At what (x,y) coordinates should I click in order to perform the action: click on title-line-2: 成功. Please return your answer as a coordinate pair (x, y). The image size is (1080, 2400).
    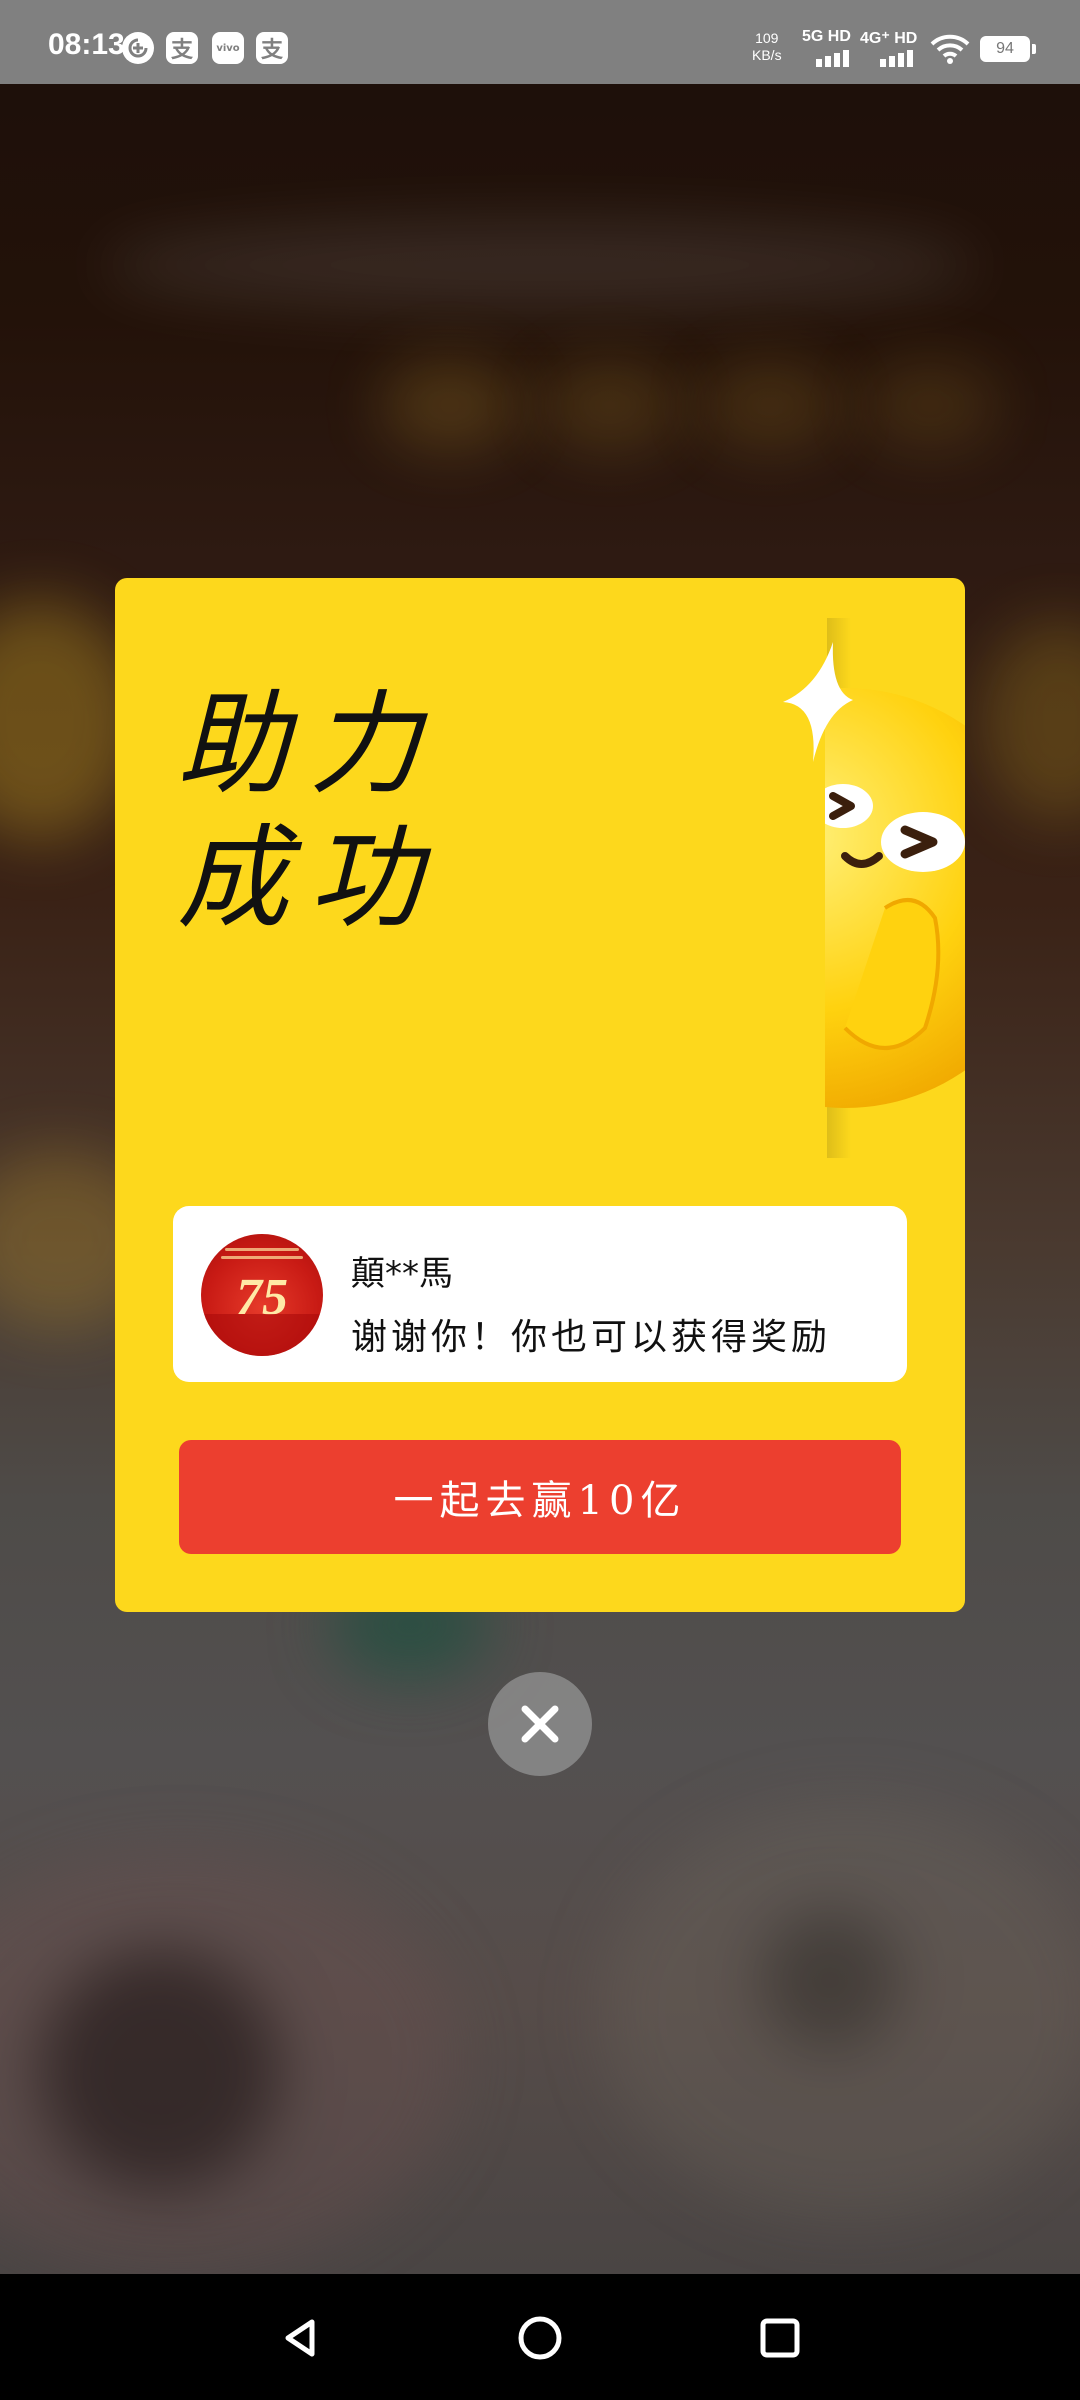
    Looking at the image, I should click on (309, 879).